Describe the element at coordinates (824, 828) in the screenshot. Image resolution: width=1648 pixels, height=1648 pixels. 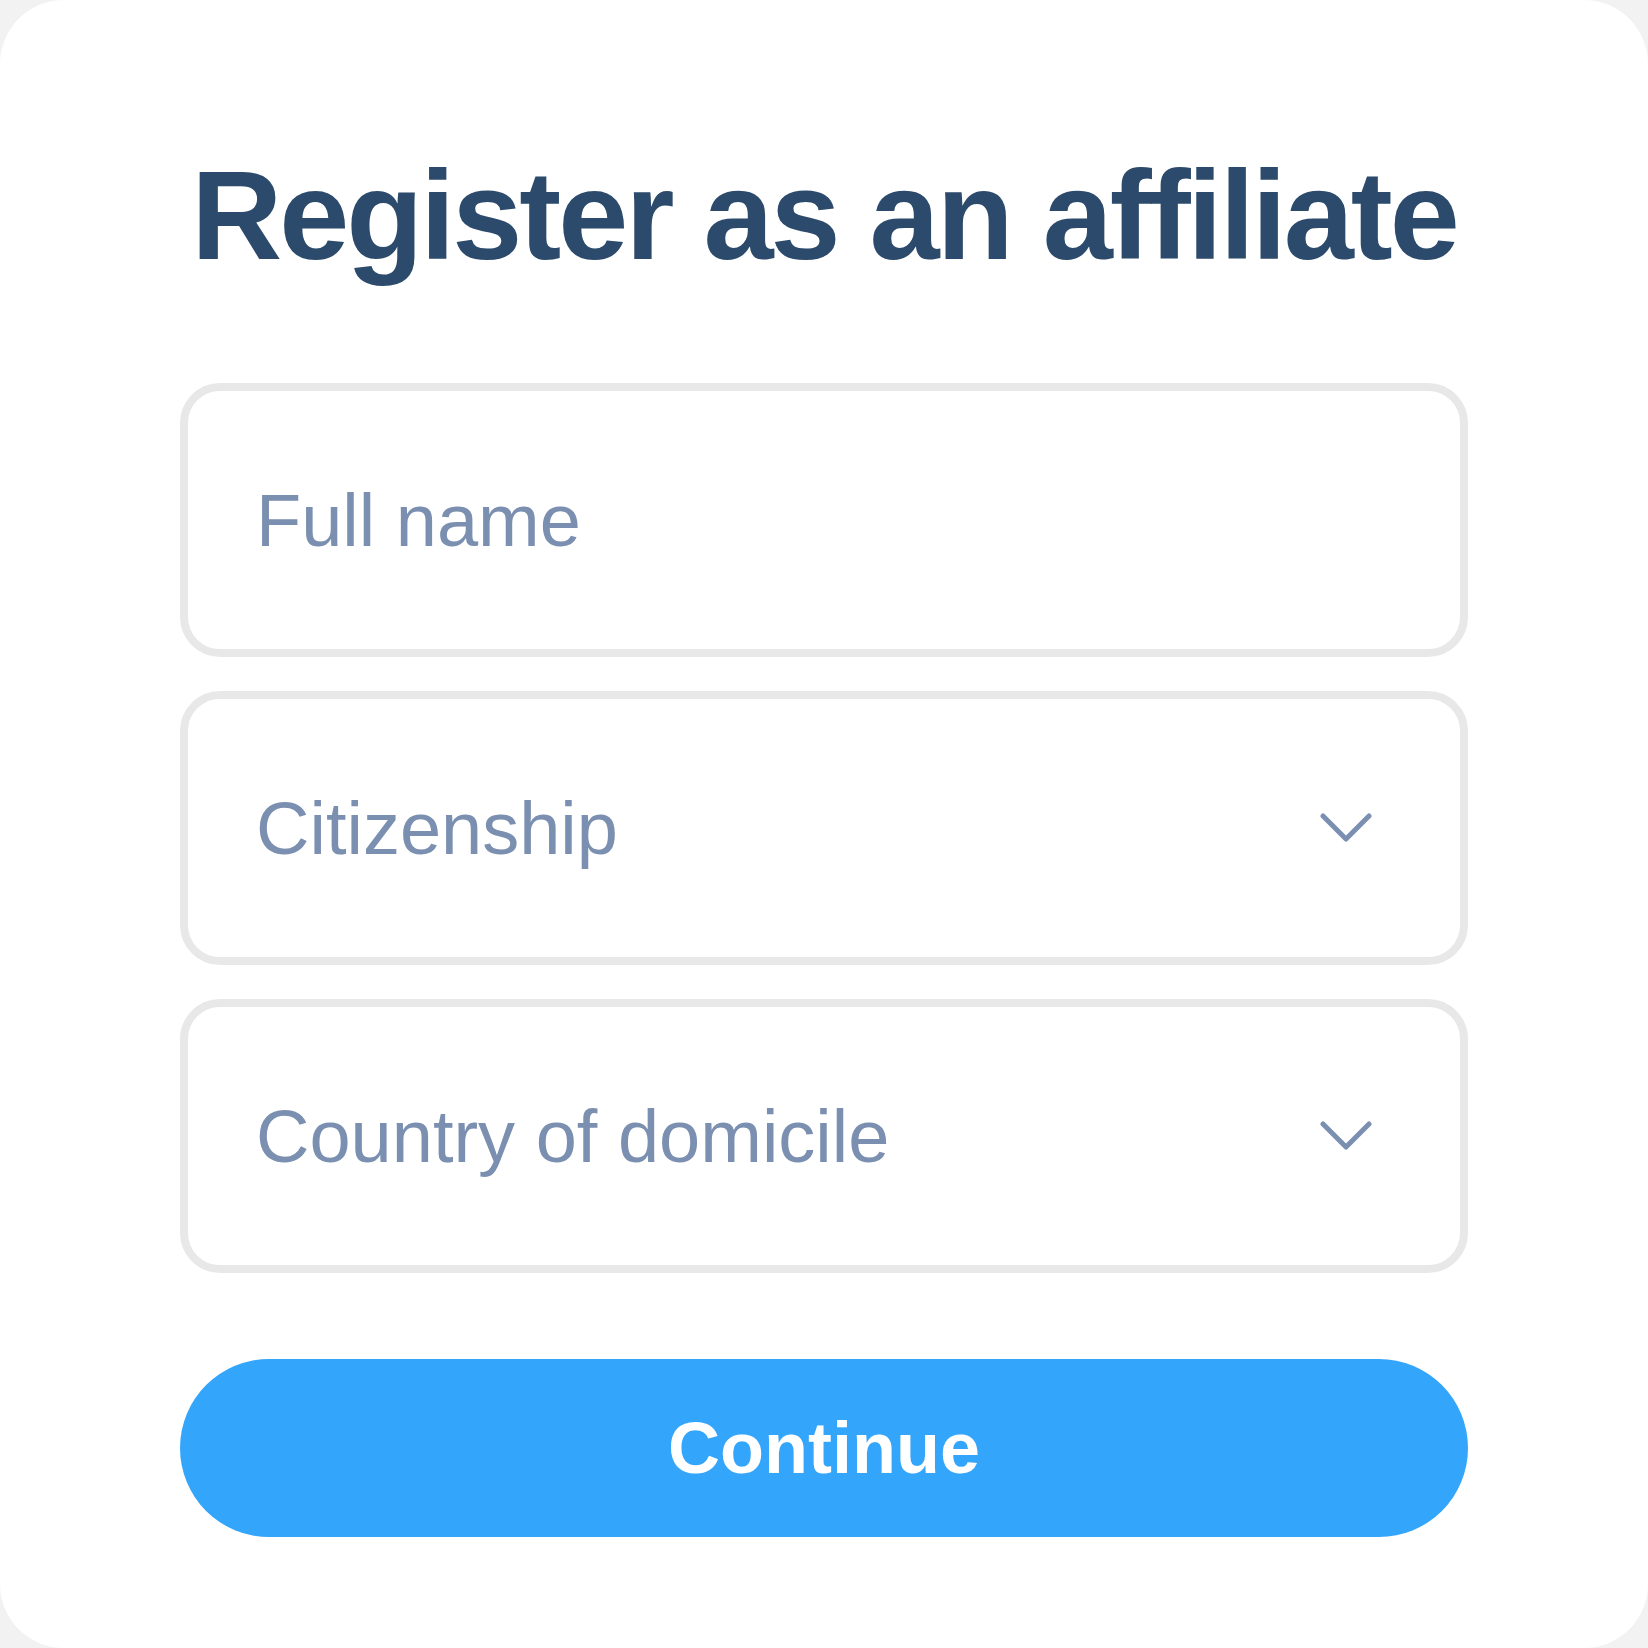
I see `dropdown-field: Citizenship` at that location.